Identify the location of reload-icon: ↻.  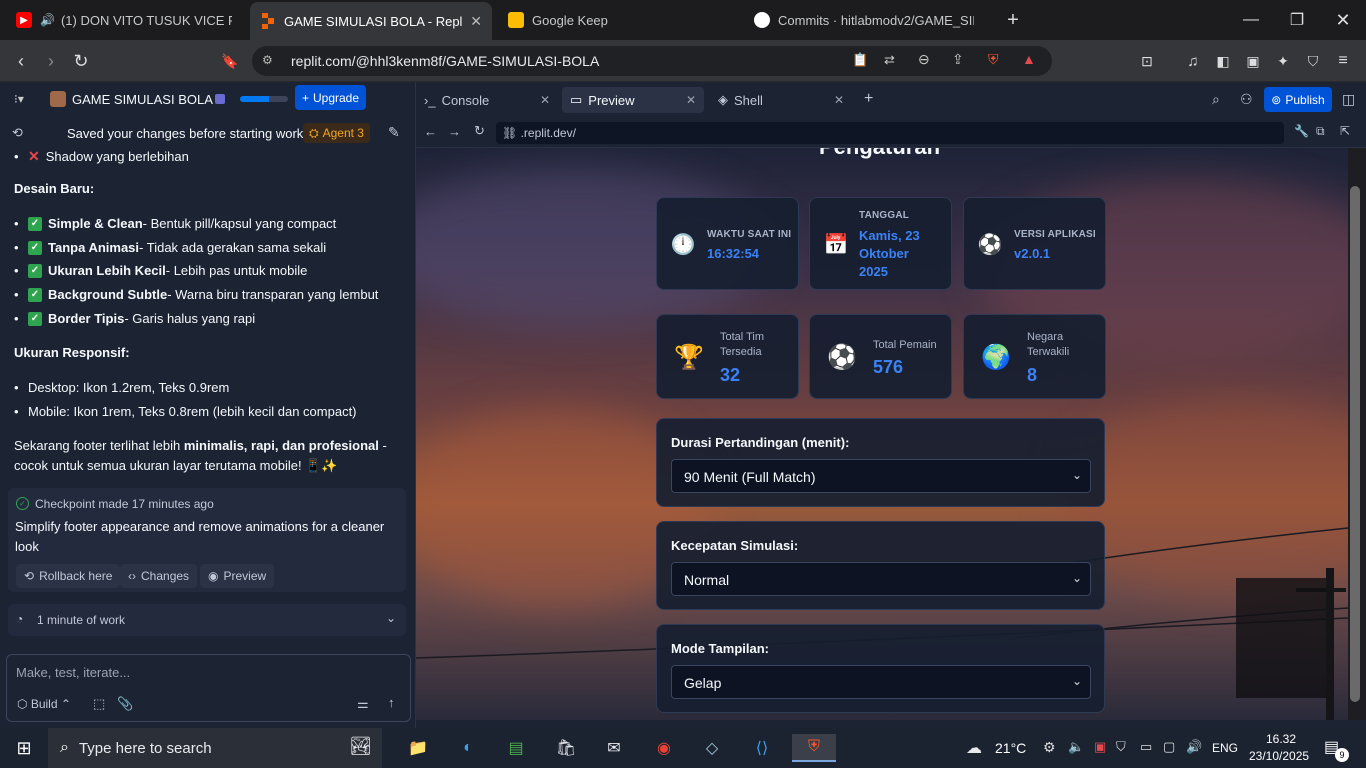
(81, 61).